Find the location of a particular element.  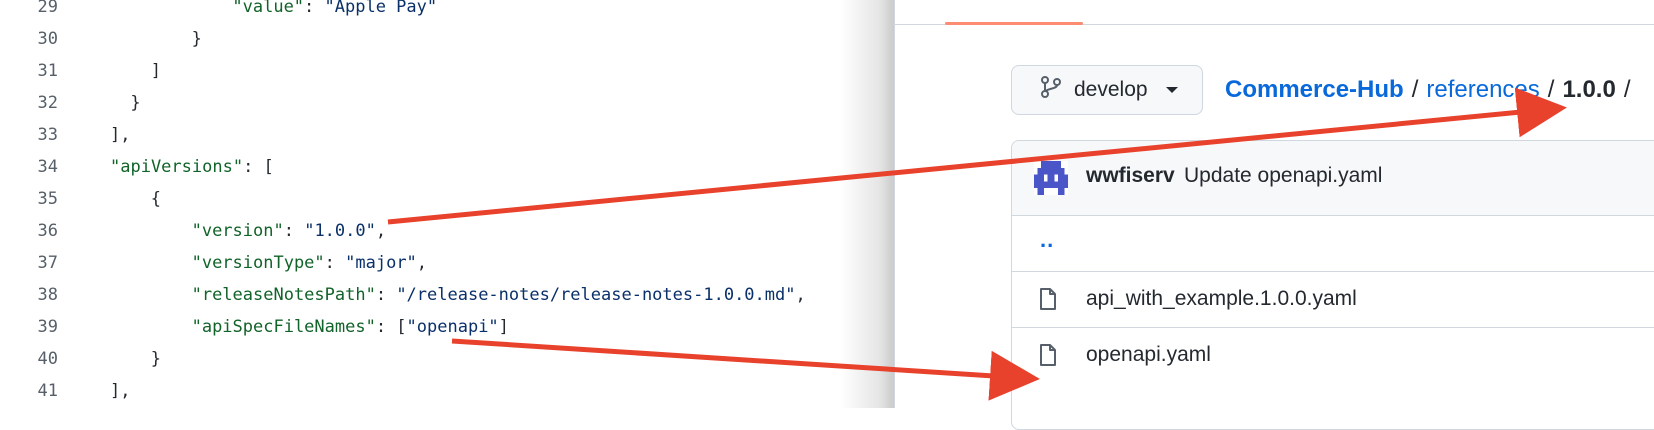

breadcrumb: Commerce-Hub / references / 1.0.0 / is located at coordinates (1432, 90).